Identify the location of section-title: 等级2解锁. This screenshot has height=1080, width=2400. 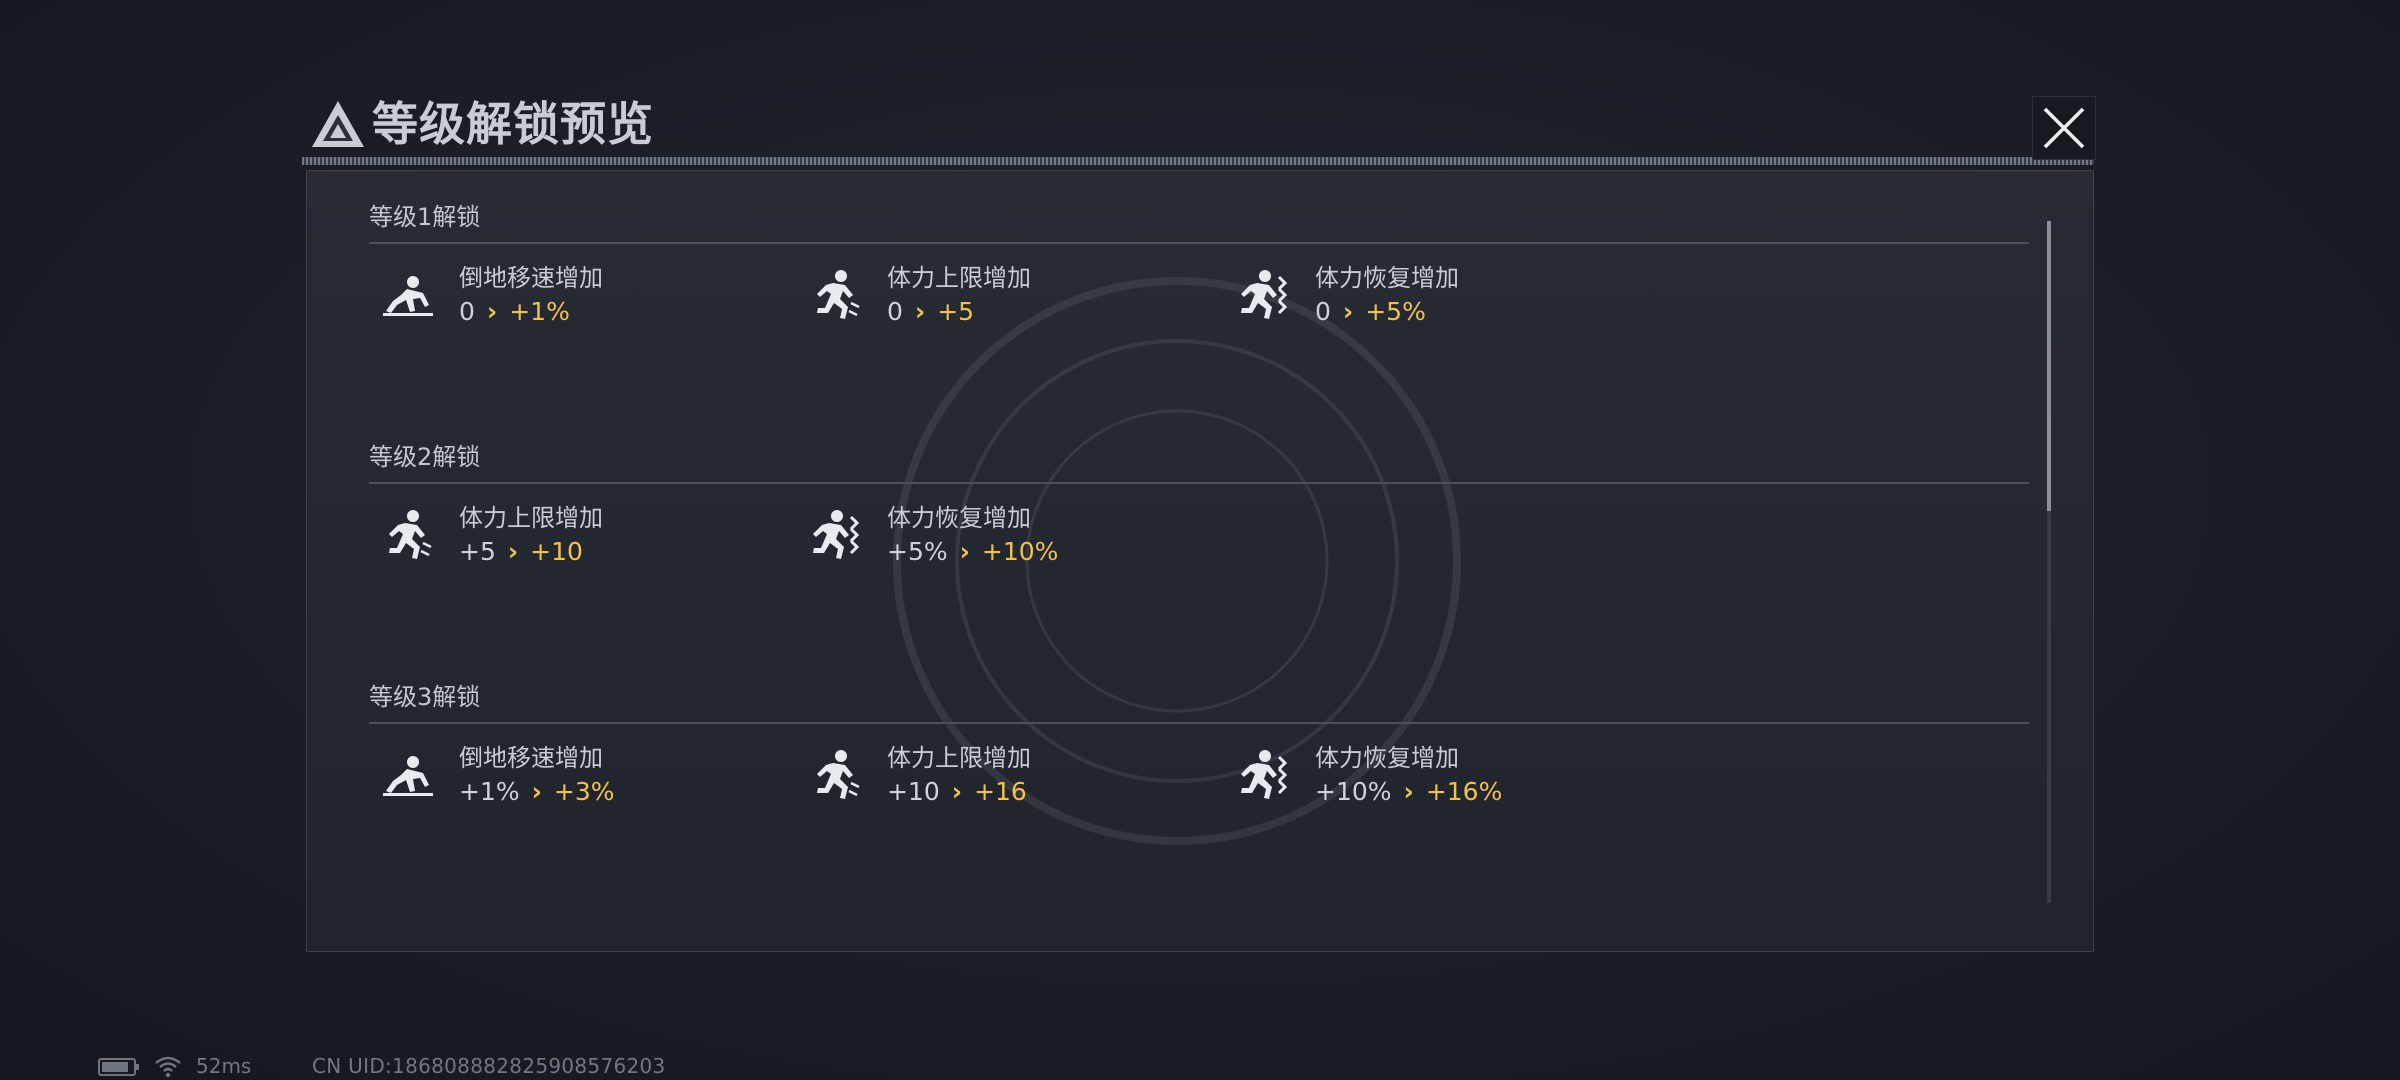
(425, 457).